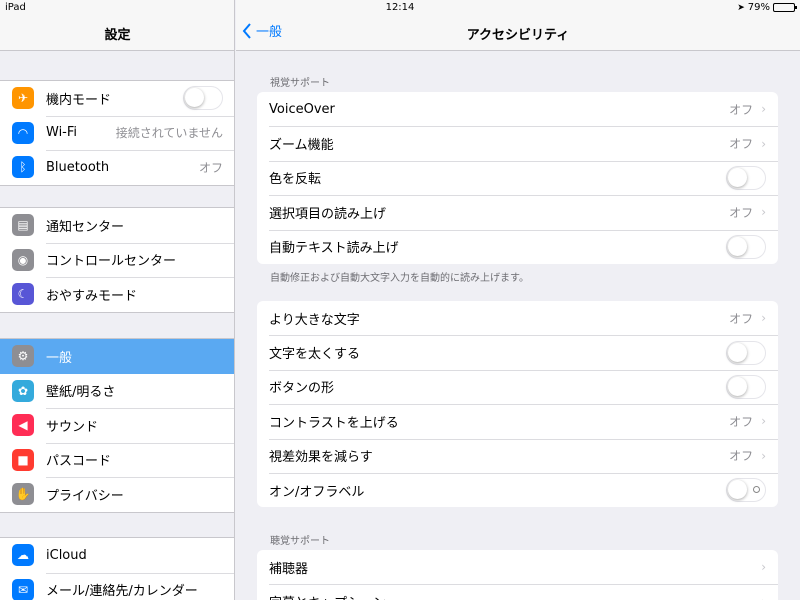 This screenshot has height=600, width=800. Describe the element at coordinates (517, 246) in the screenshot. I see `toggle-row: 自動テキスト読み上げ` at that location.